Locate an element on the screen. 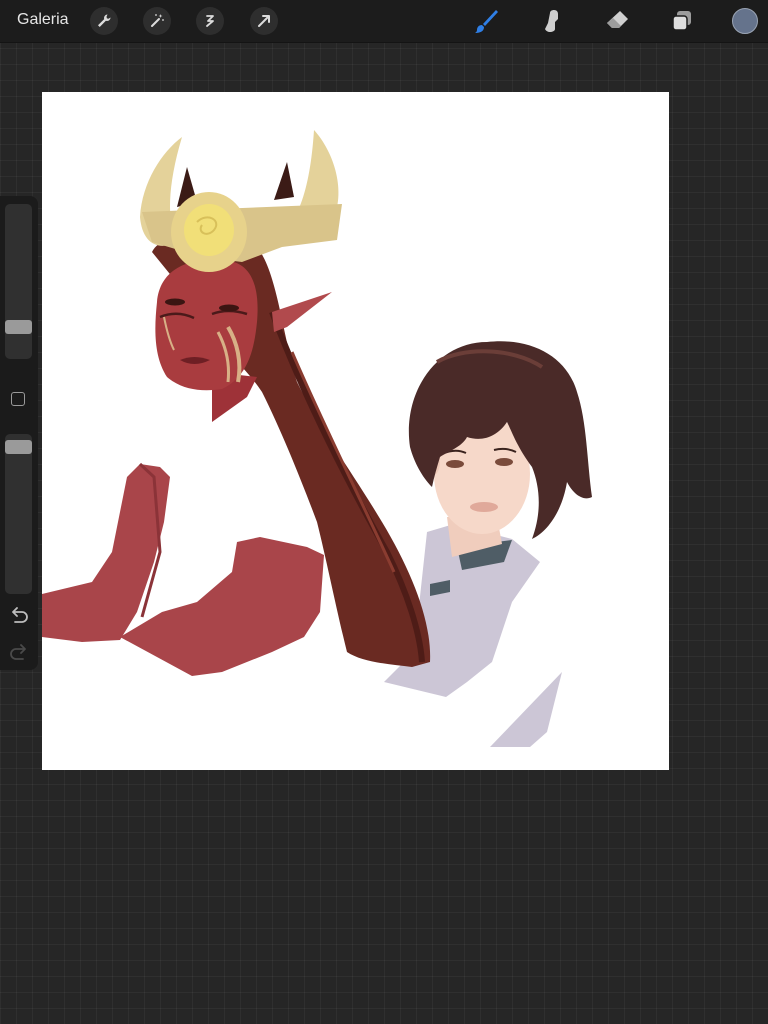  brush-size-thumb is located at coordinates (18, 327).